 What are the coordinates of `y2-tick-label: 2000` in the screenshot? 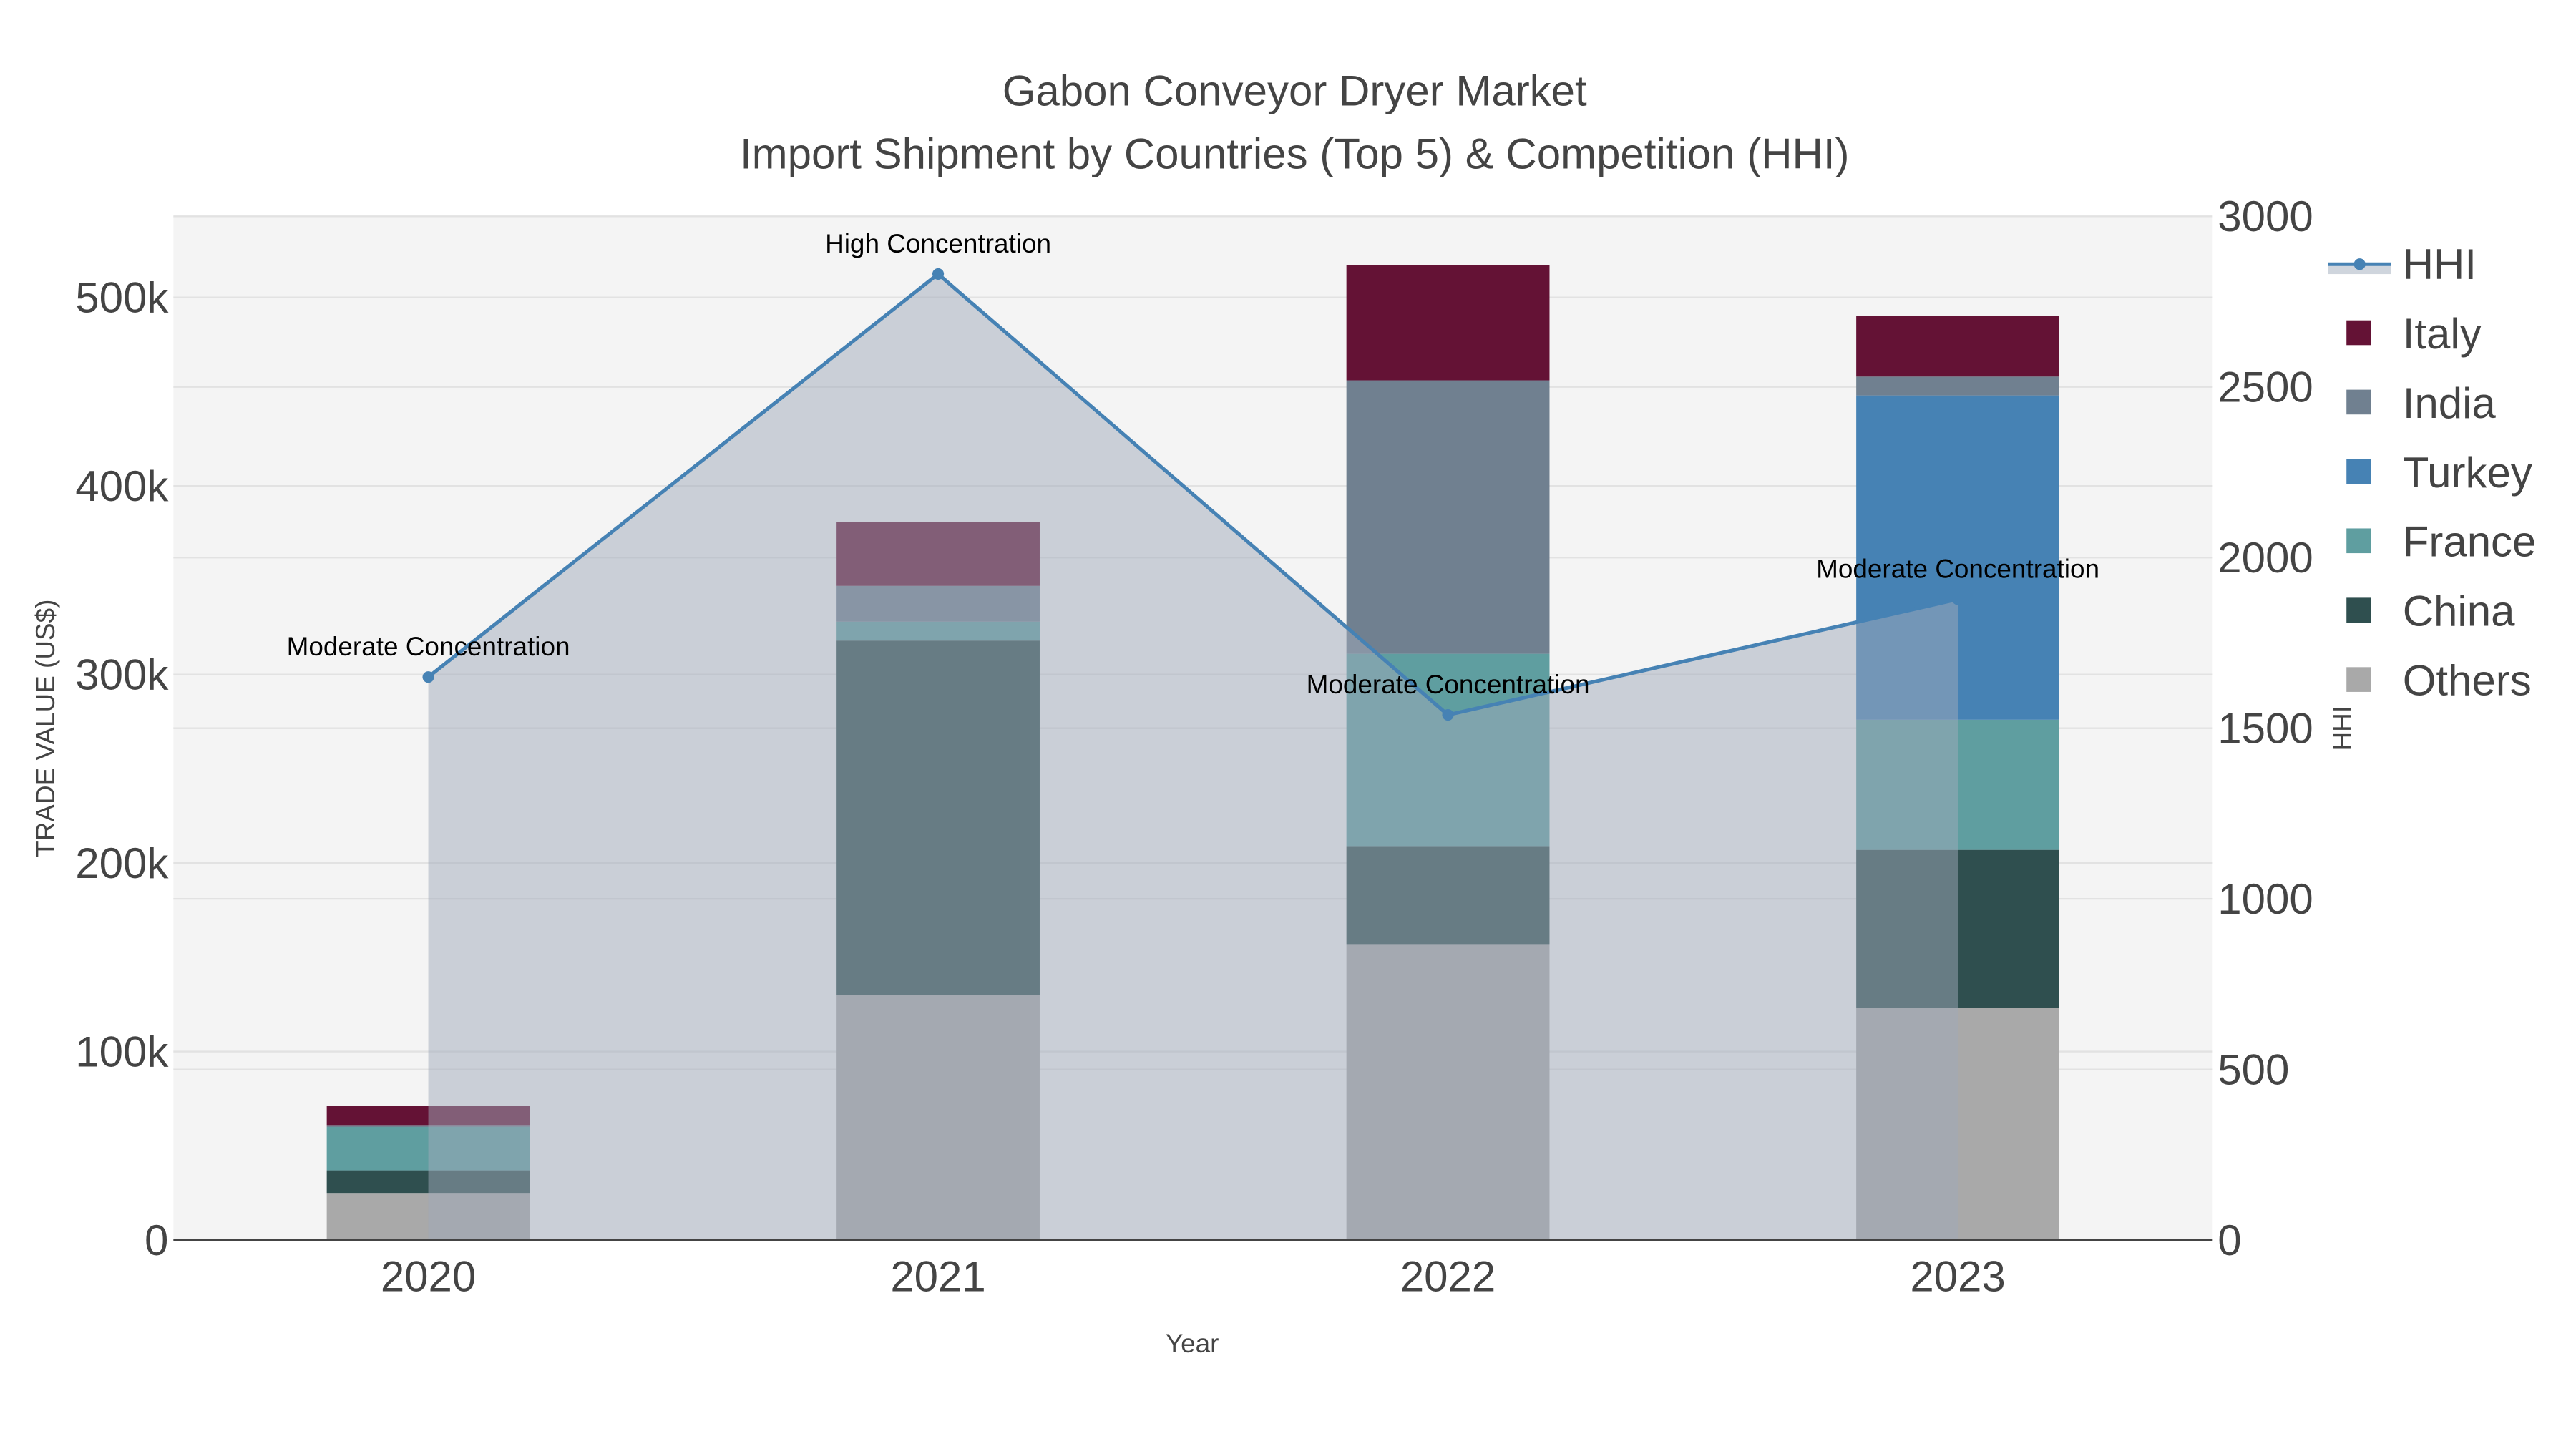 It's located at (2265, 558).